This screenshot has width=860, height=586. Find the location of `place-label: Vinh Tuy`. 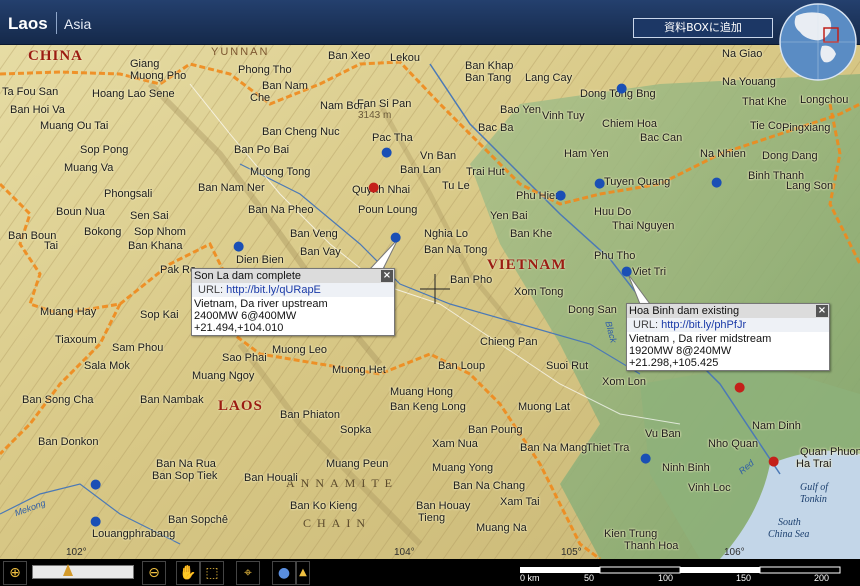

place-label: Vinh Tuy is located at coordinates (563, 116).